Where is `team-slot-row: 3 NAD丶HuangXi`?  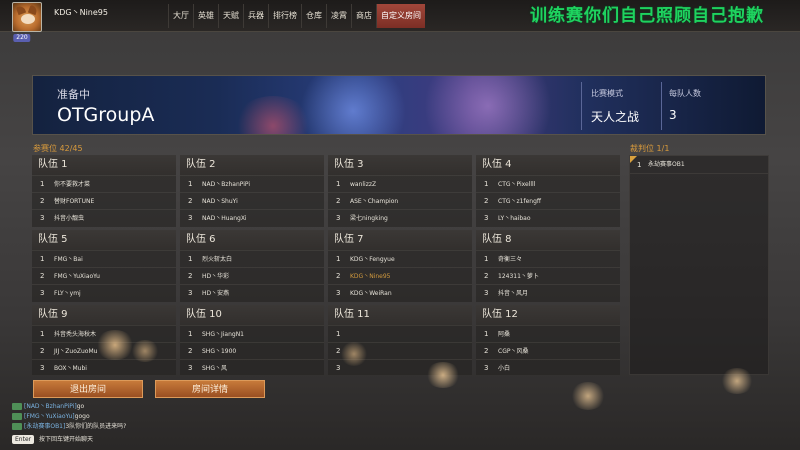 team-slot-row: 3 NAD丶HuangXi is located at coordinates (252, 217).